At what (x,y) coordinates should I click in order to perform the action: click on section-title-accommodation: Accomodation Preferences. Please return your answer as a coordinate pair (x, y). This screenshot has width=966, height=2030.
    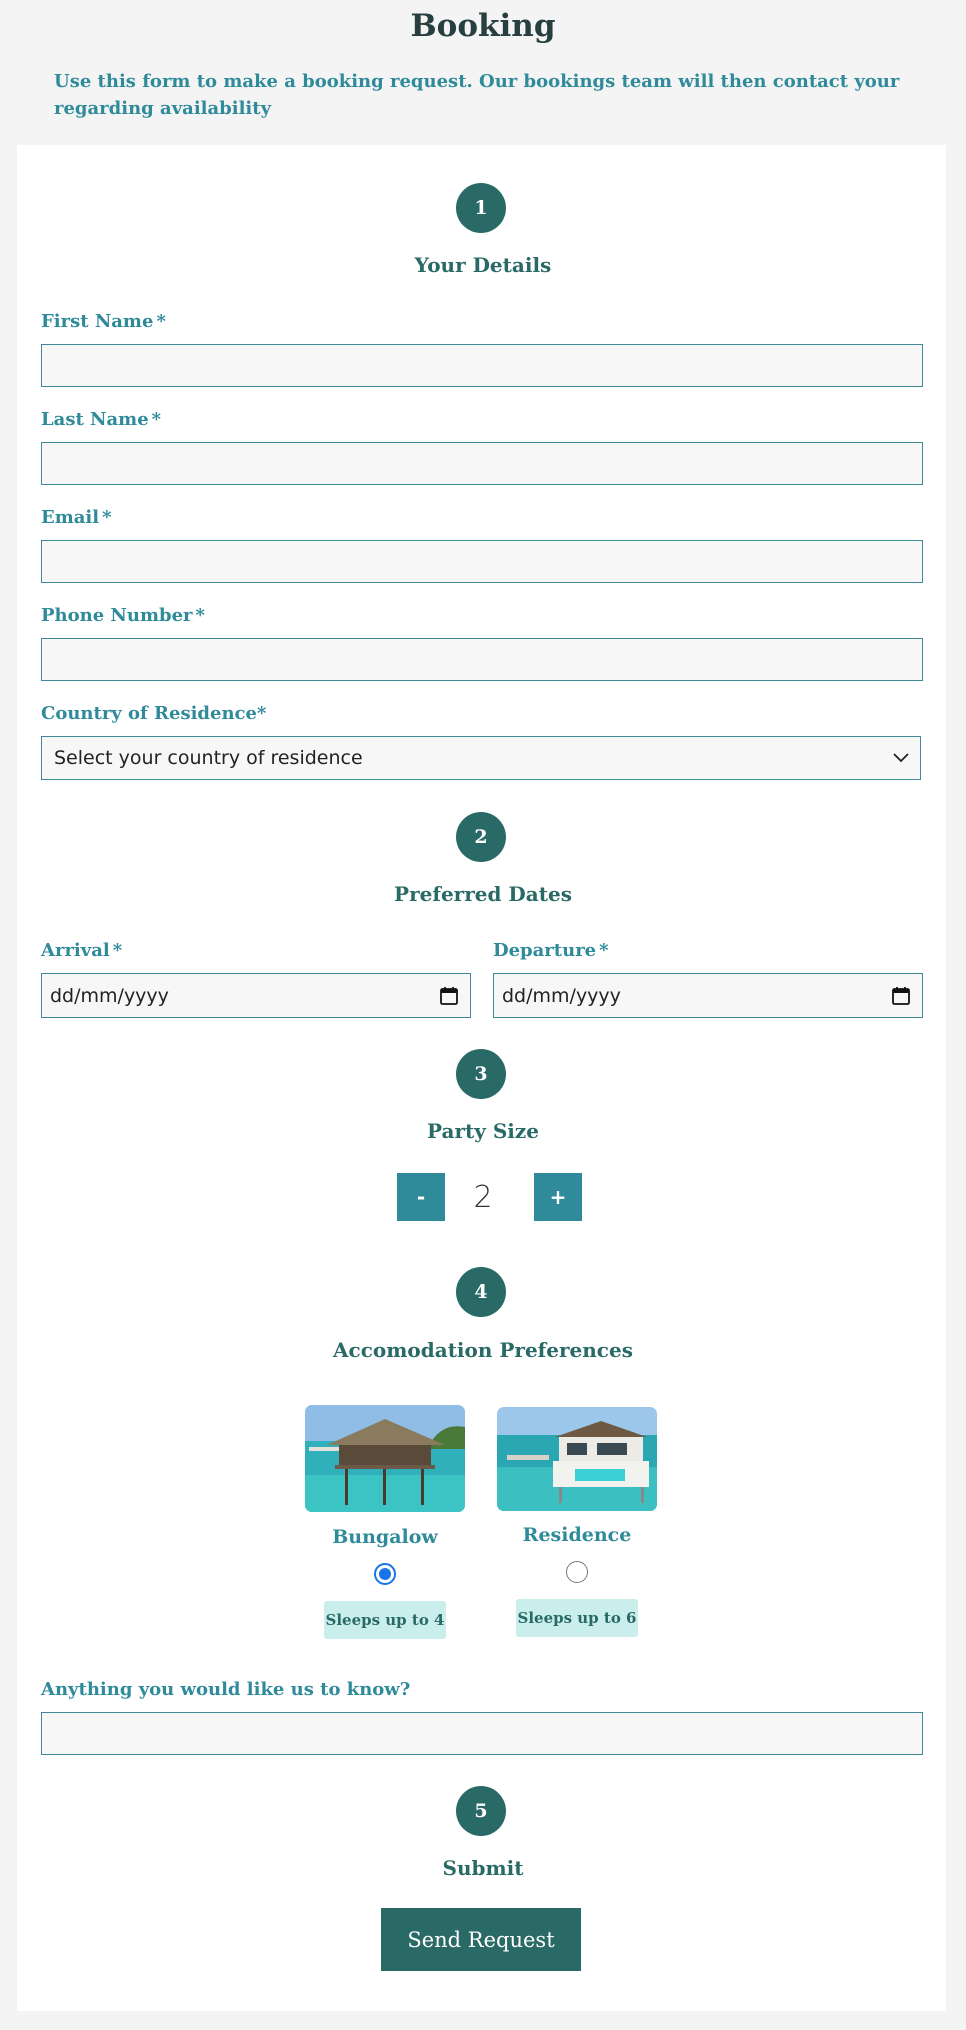
    Looking at the image, I should click on (483, 1350).